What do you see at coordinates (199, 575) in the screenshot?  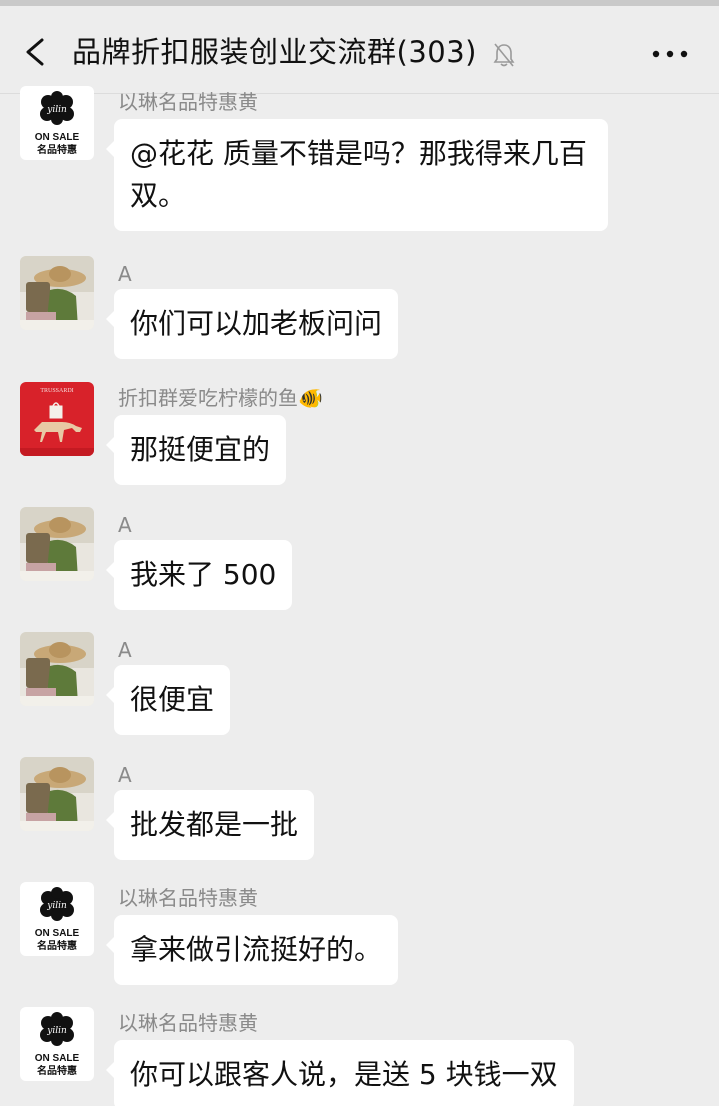 I see `message-bubble: 我来了 500` at bounding box center [199, 575].